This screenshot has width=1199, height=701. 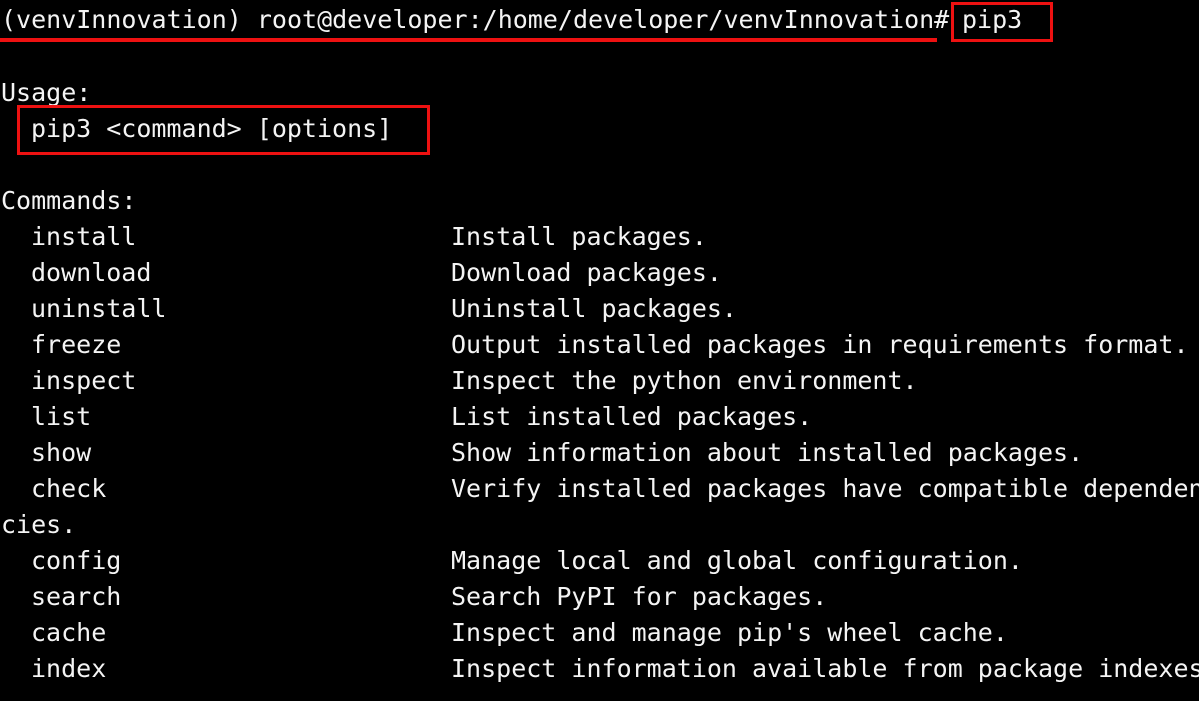 What do you see at coordinates (76, 344) in the screenshot?
I see `command-name: freeze` at bounding box center [76, 344].